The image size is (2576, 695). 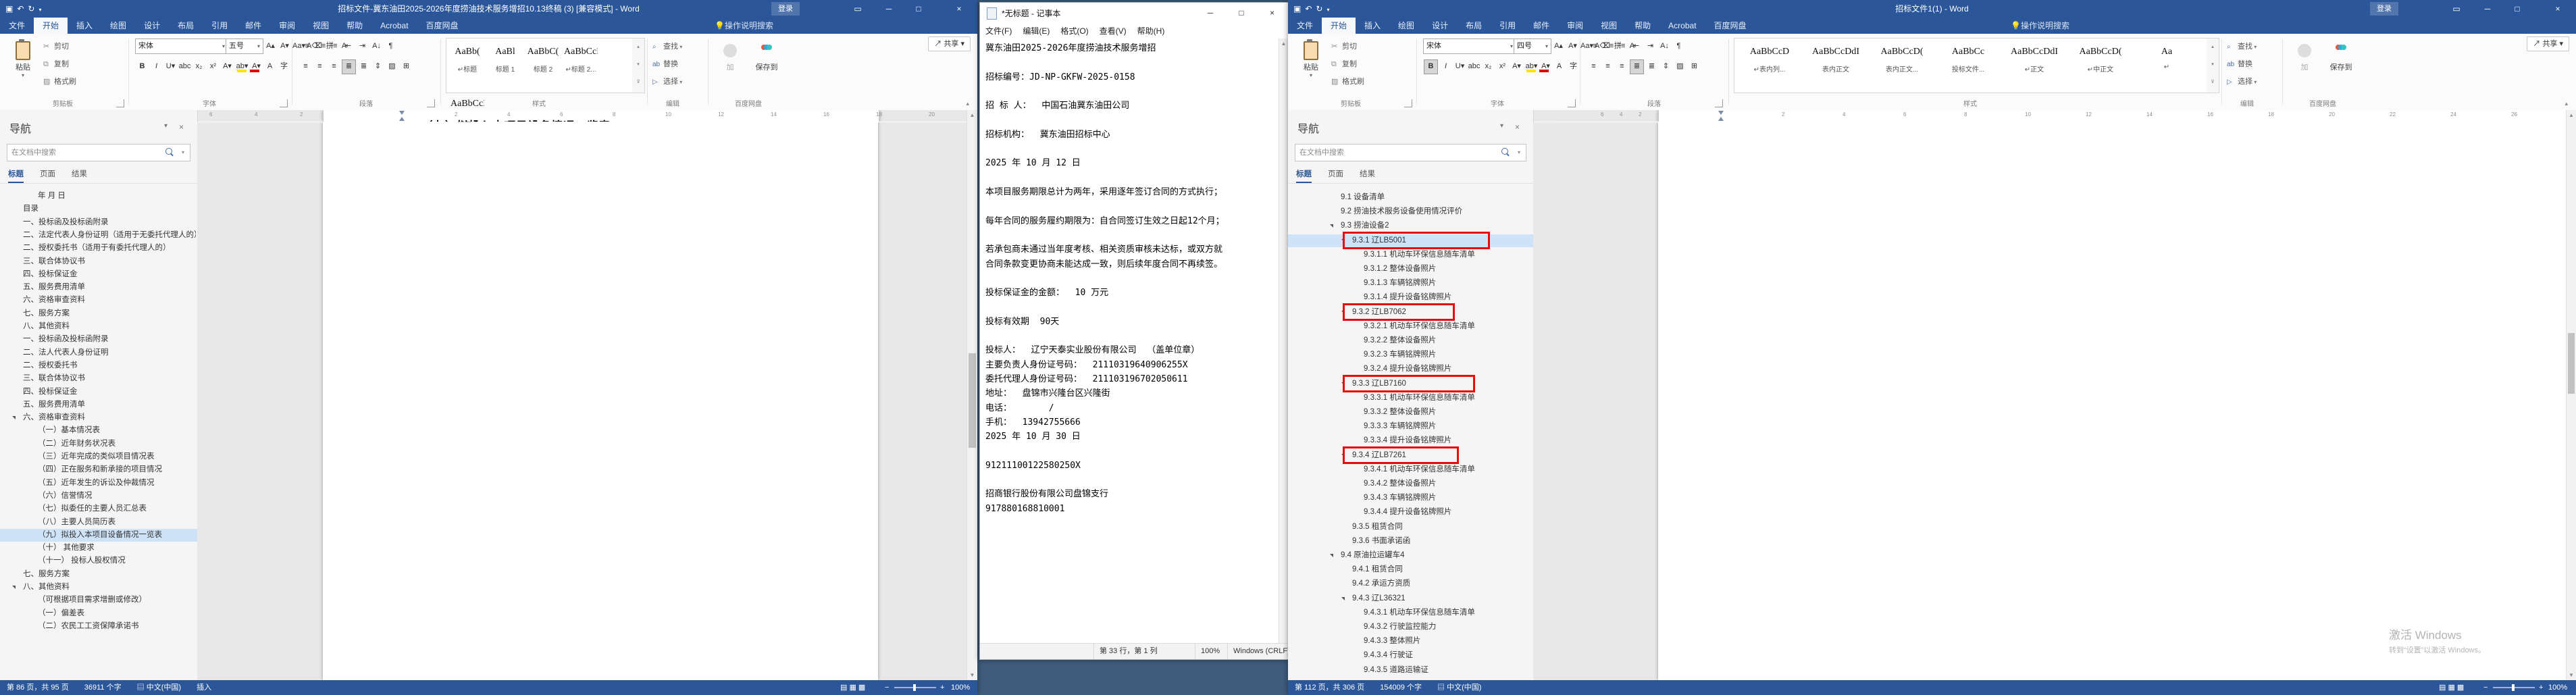 I want to click on nav-item: 9.4 原油拉运罐车4, so click(x=1411, y=555).